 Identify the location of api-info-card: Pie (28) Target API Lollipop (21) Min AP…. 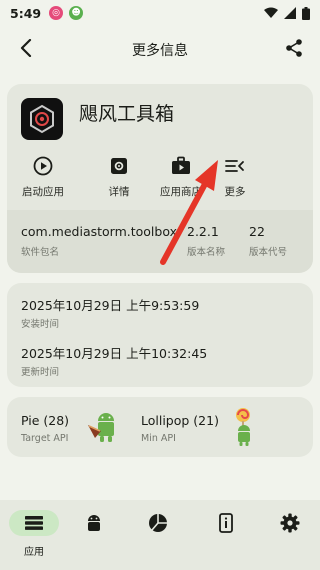
(160, 427).